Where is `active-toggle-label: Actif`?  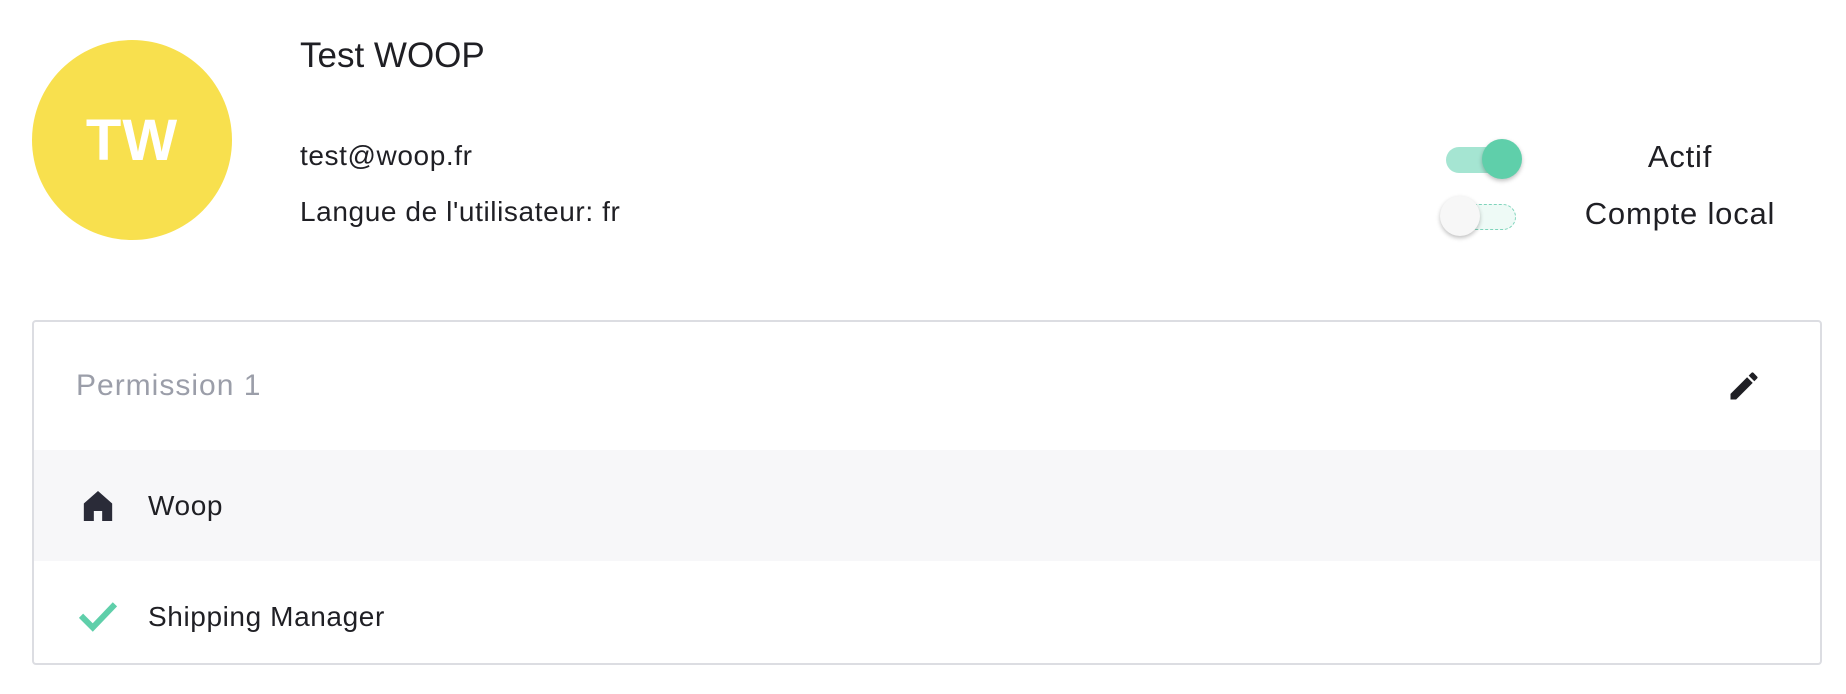
active-toggle-label: Actif is located at coordinates (1680, 156).